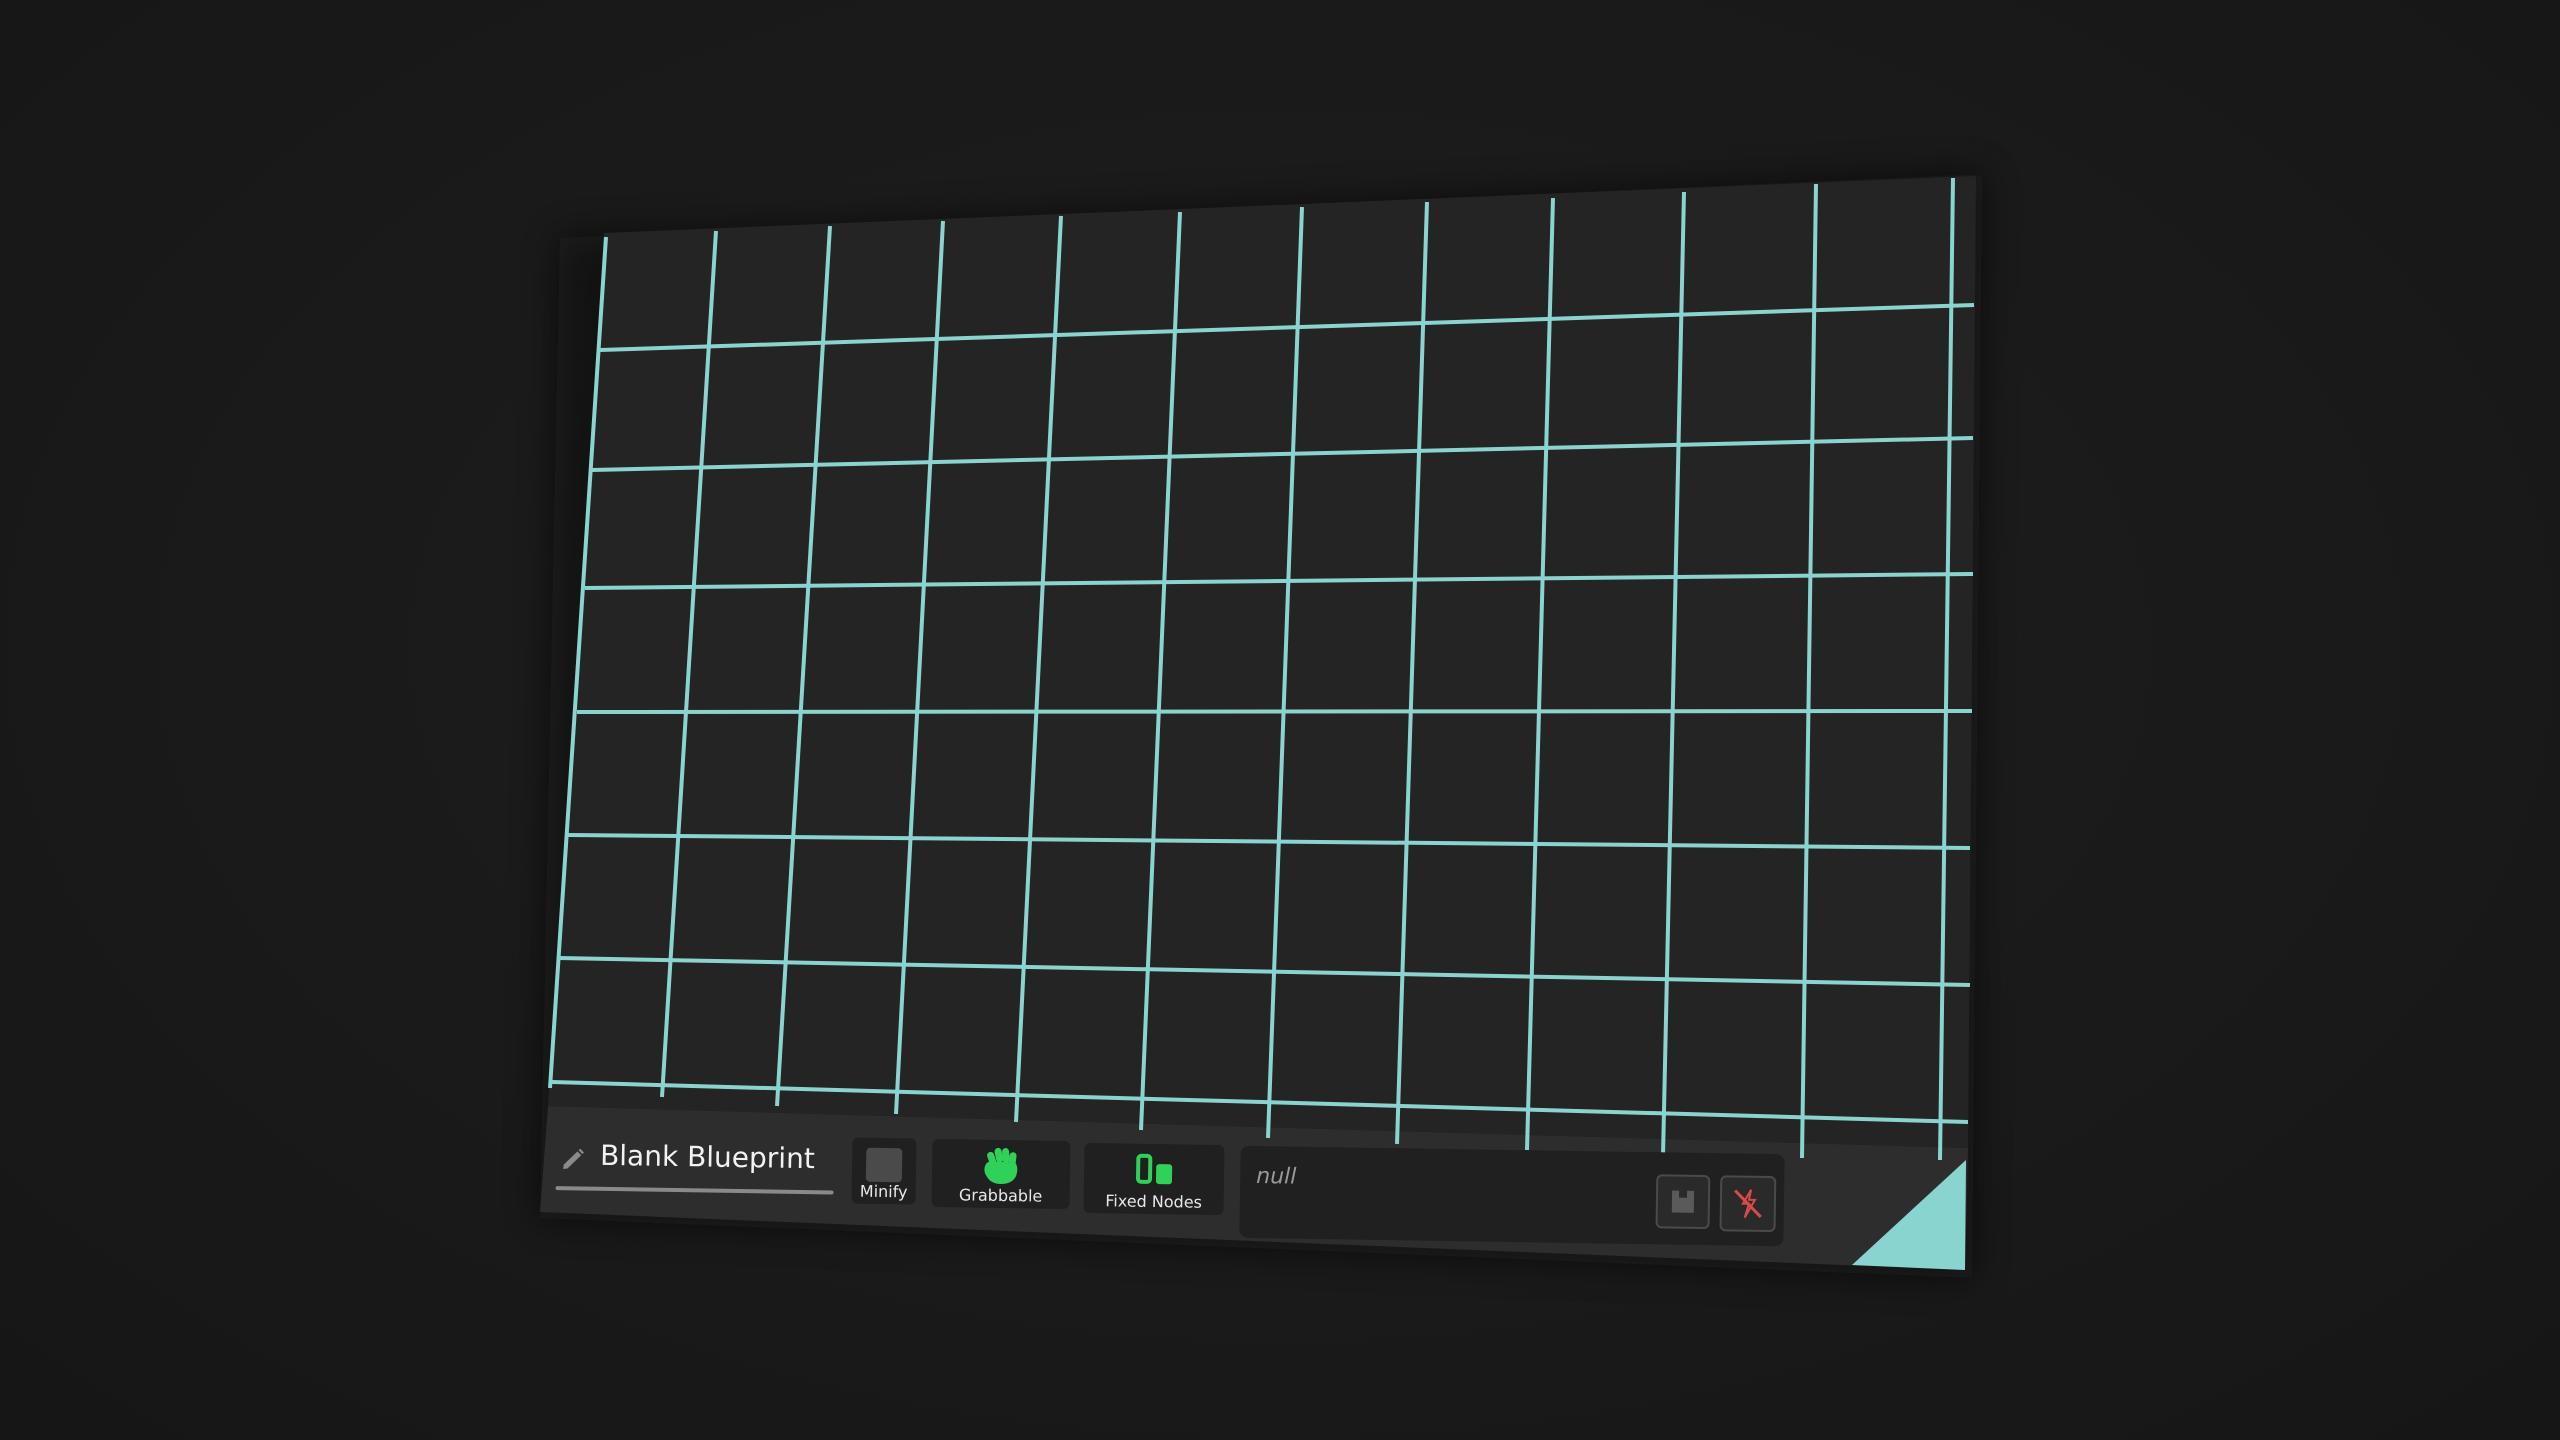 The width and height of the screenshot is (2560, 1440). What do you see at coordinates (1154, 1169) in the screenshot?
I see `fixed-nodes-icon` at bounding box center [1154, 1169].